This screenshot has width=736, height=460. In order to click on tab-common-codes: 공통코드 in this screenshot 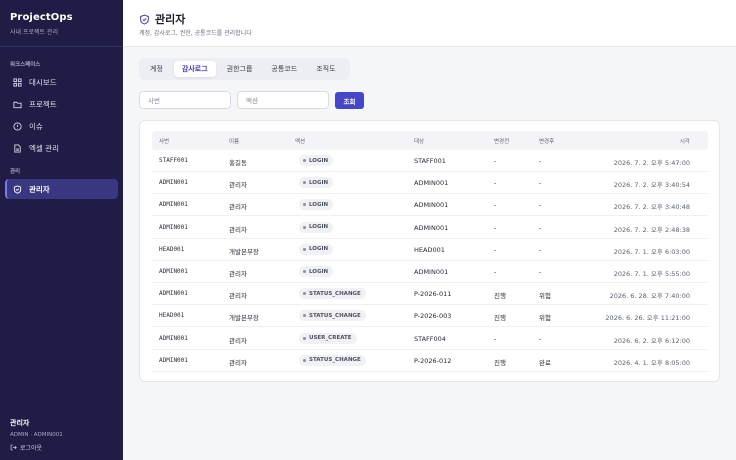, I will do `click(284, 69)`.